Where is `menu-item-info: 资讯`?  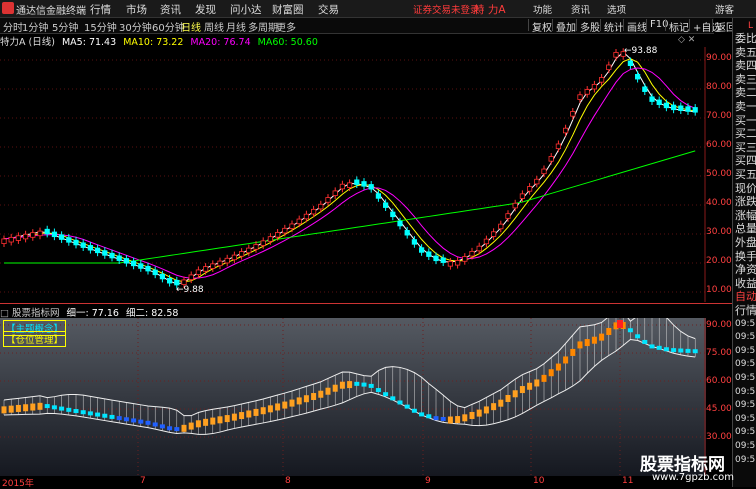 menu-item-info: 资讯 is located at coordinates (580, 9).